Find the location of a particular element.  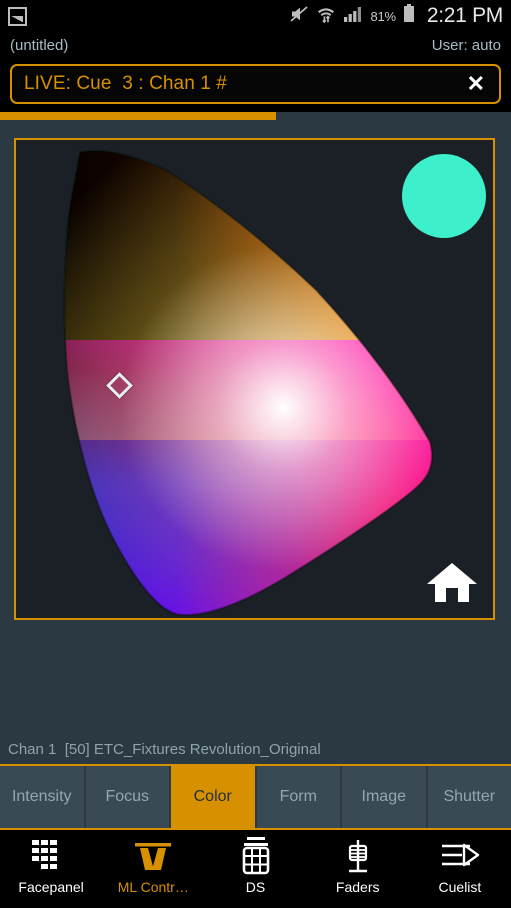

close-icon: ✕ is located at coordinates (476, 84).